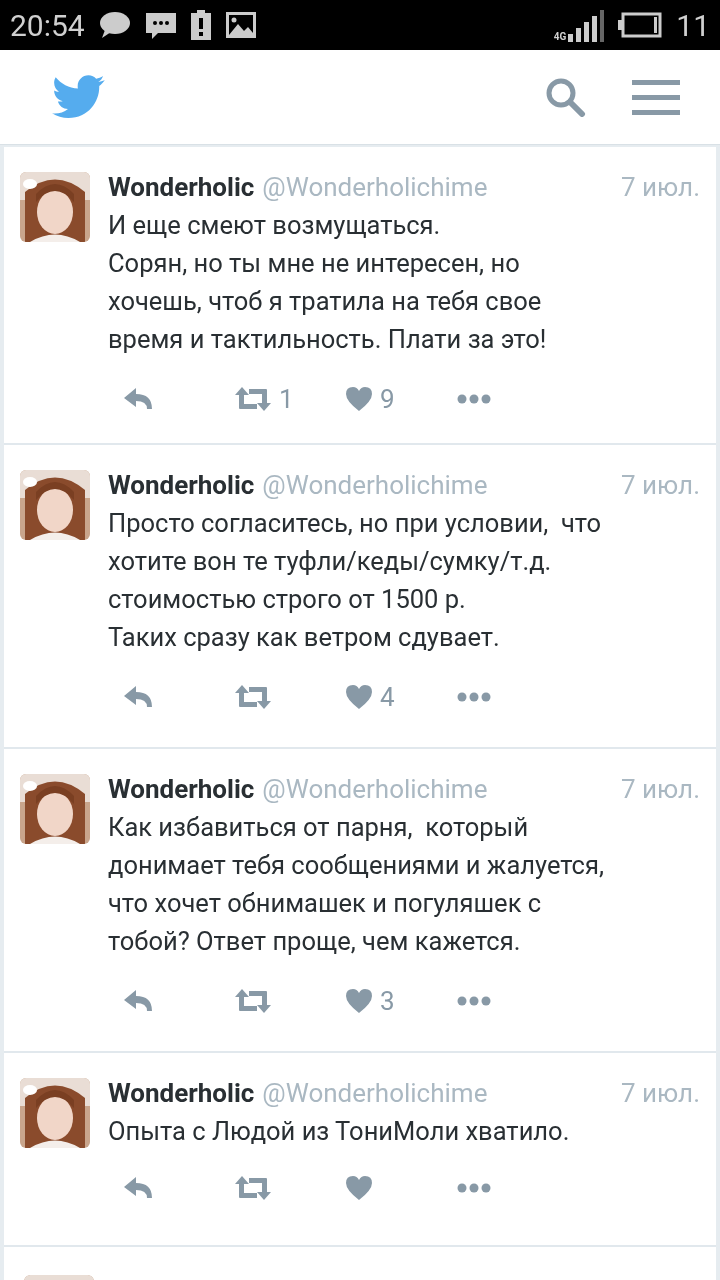 The height and width of the screenshot is (1280, 720). What do you see at coordinates (200, 25) in the screenshot?
I see `battery-alert-icon` at bounding box center [200, 25].